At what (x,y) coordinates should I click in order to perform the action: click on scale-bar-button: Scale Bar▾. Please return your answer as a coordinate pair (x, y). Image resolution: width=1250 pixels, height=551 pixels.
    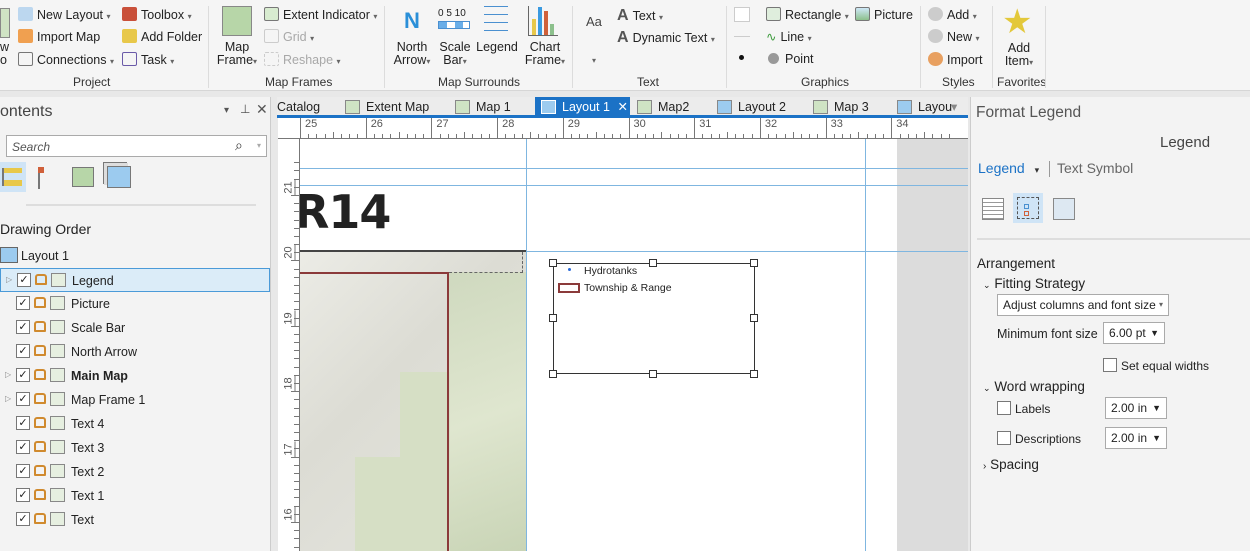
    Looking at the image, I should click on (455, 54).